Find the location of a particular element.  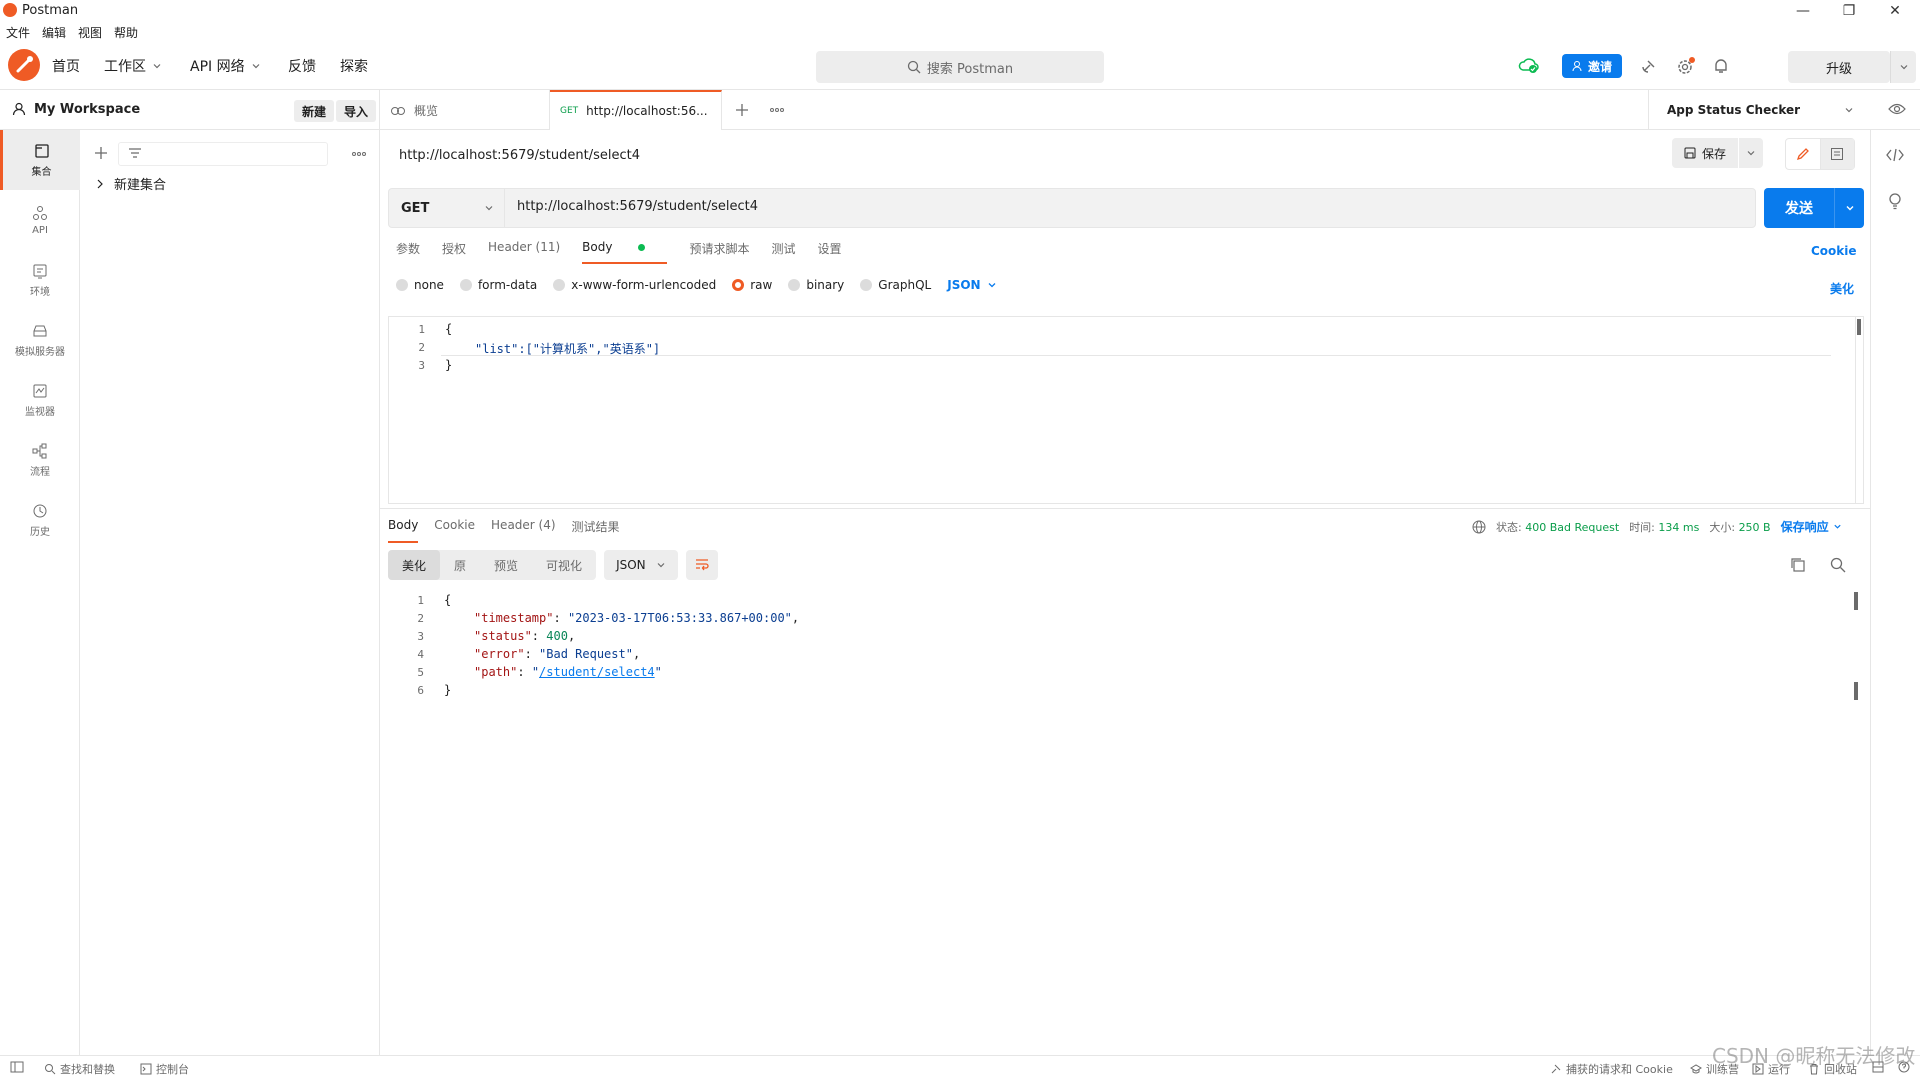

sidebar-item-label: 监视器 is located at coordinates (40, 412).